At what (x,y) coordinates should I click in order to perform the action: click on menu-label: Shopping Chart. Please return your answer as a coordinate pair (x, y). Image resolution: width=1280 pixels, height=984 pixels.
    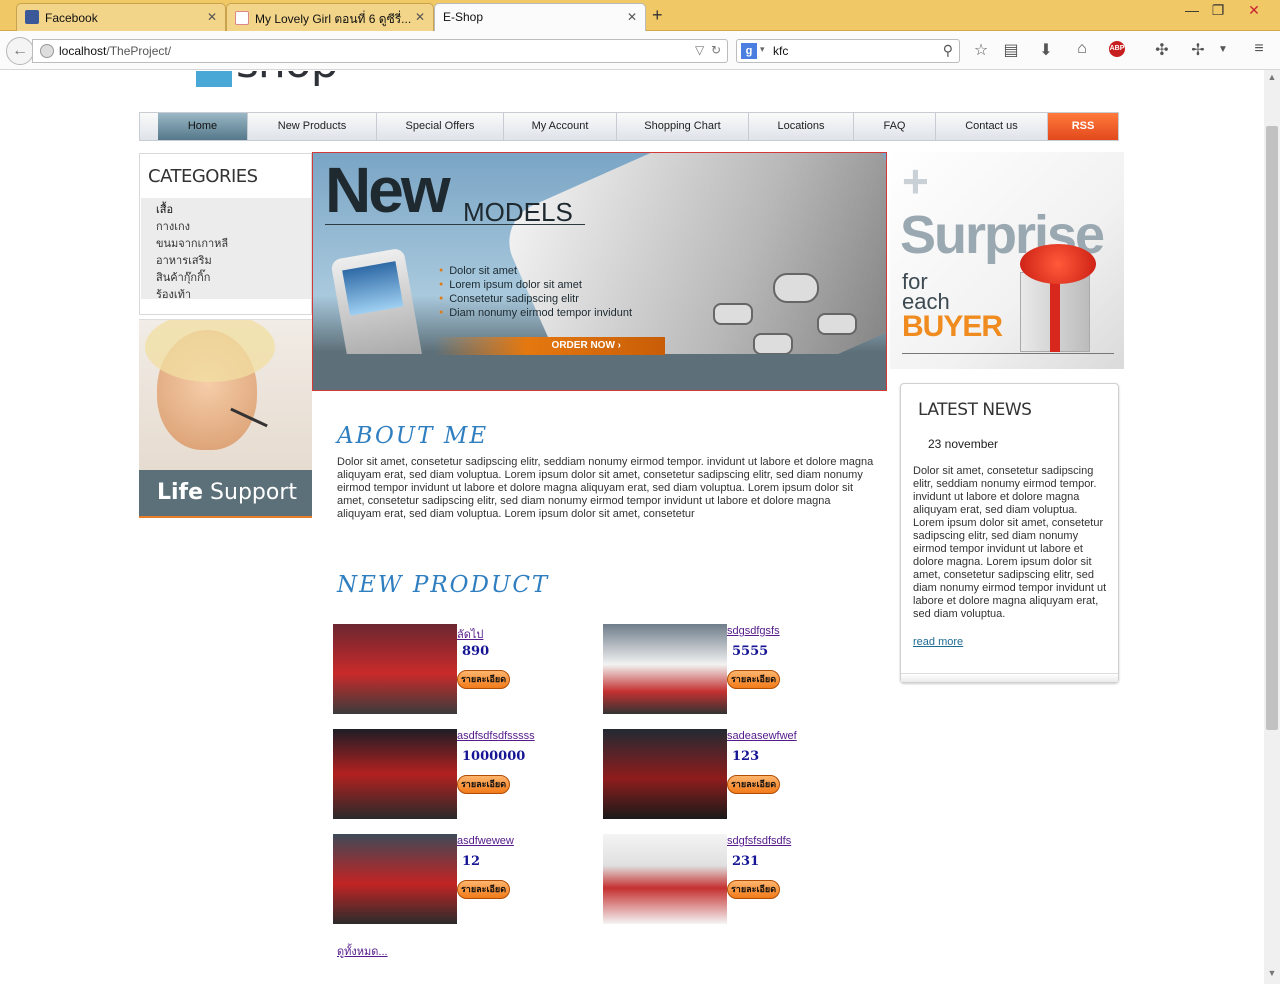
    Looking at the image, I should click on (682, 126).